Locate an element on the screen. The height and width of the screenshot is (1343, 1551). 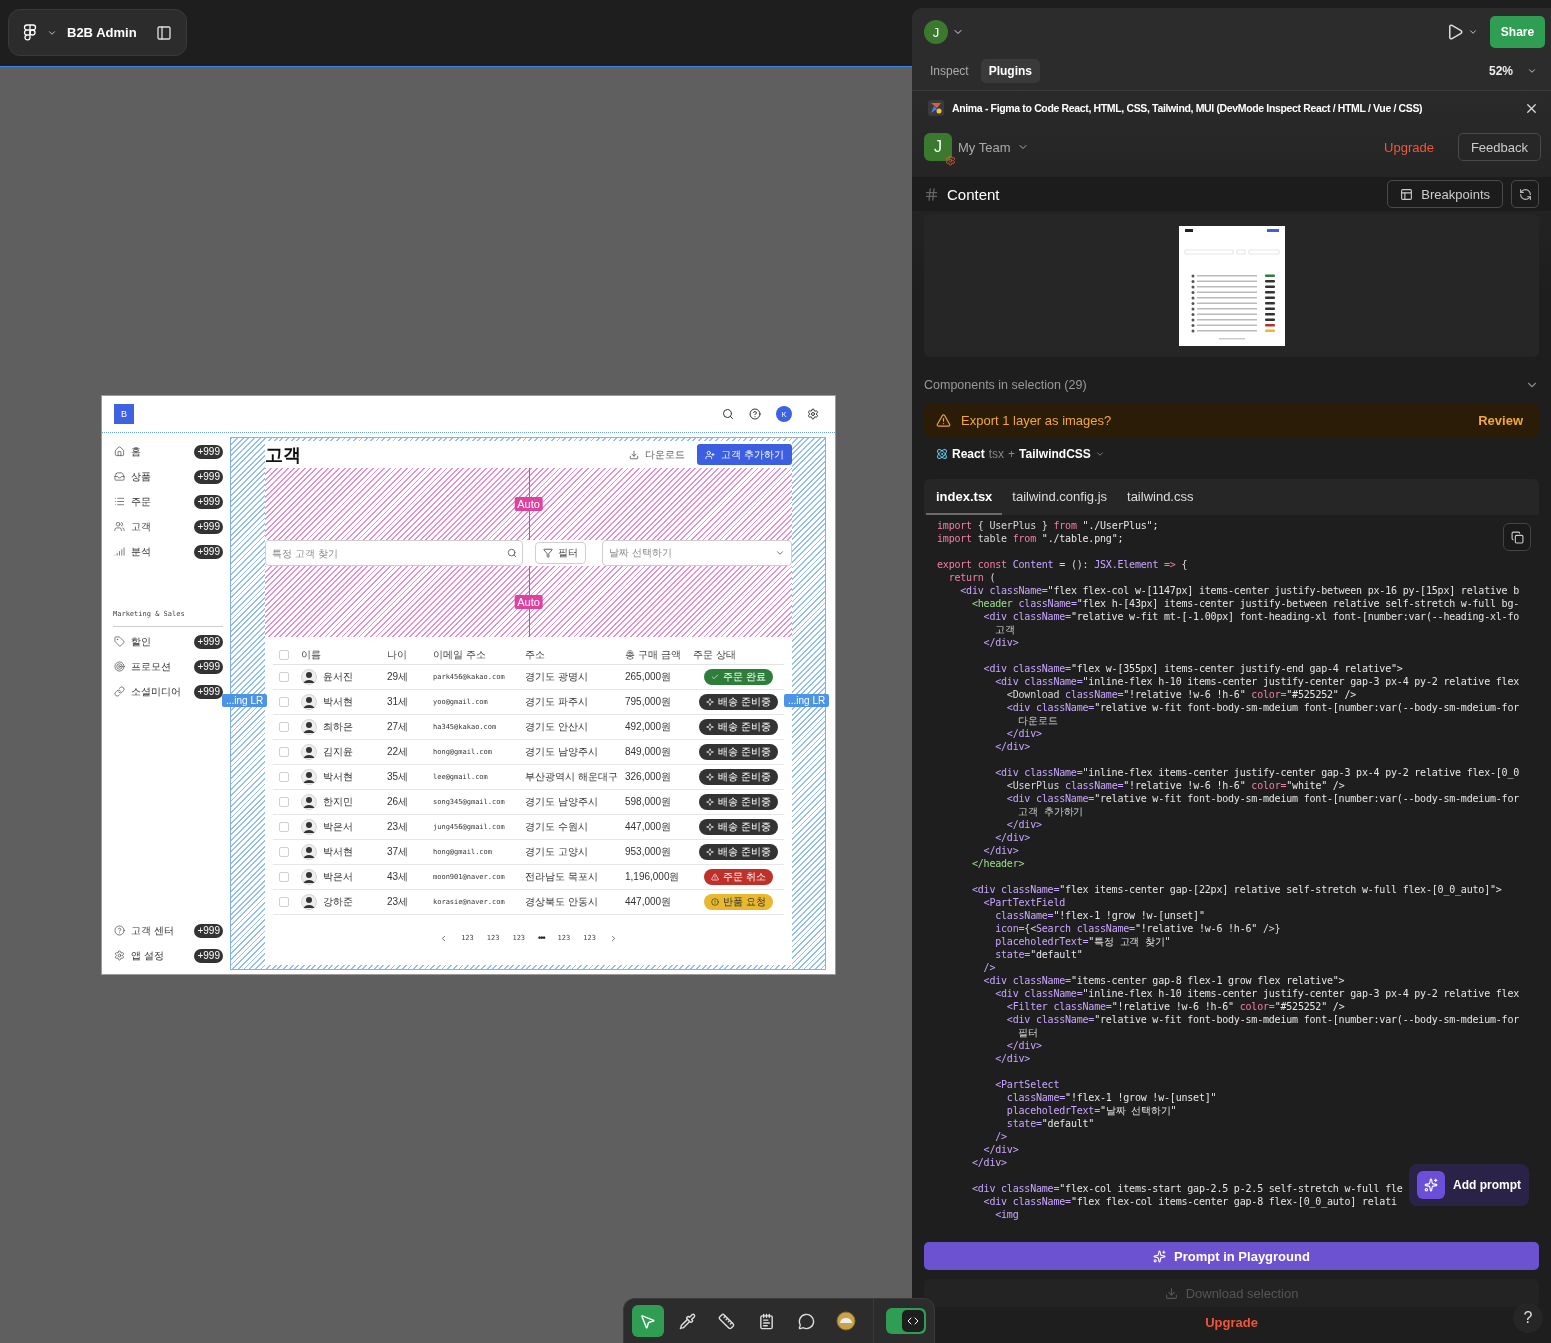
status-badge: 주문 완료 is located at coordinates (738, 677).